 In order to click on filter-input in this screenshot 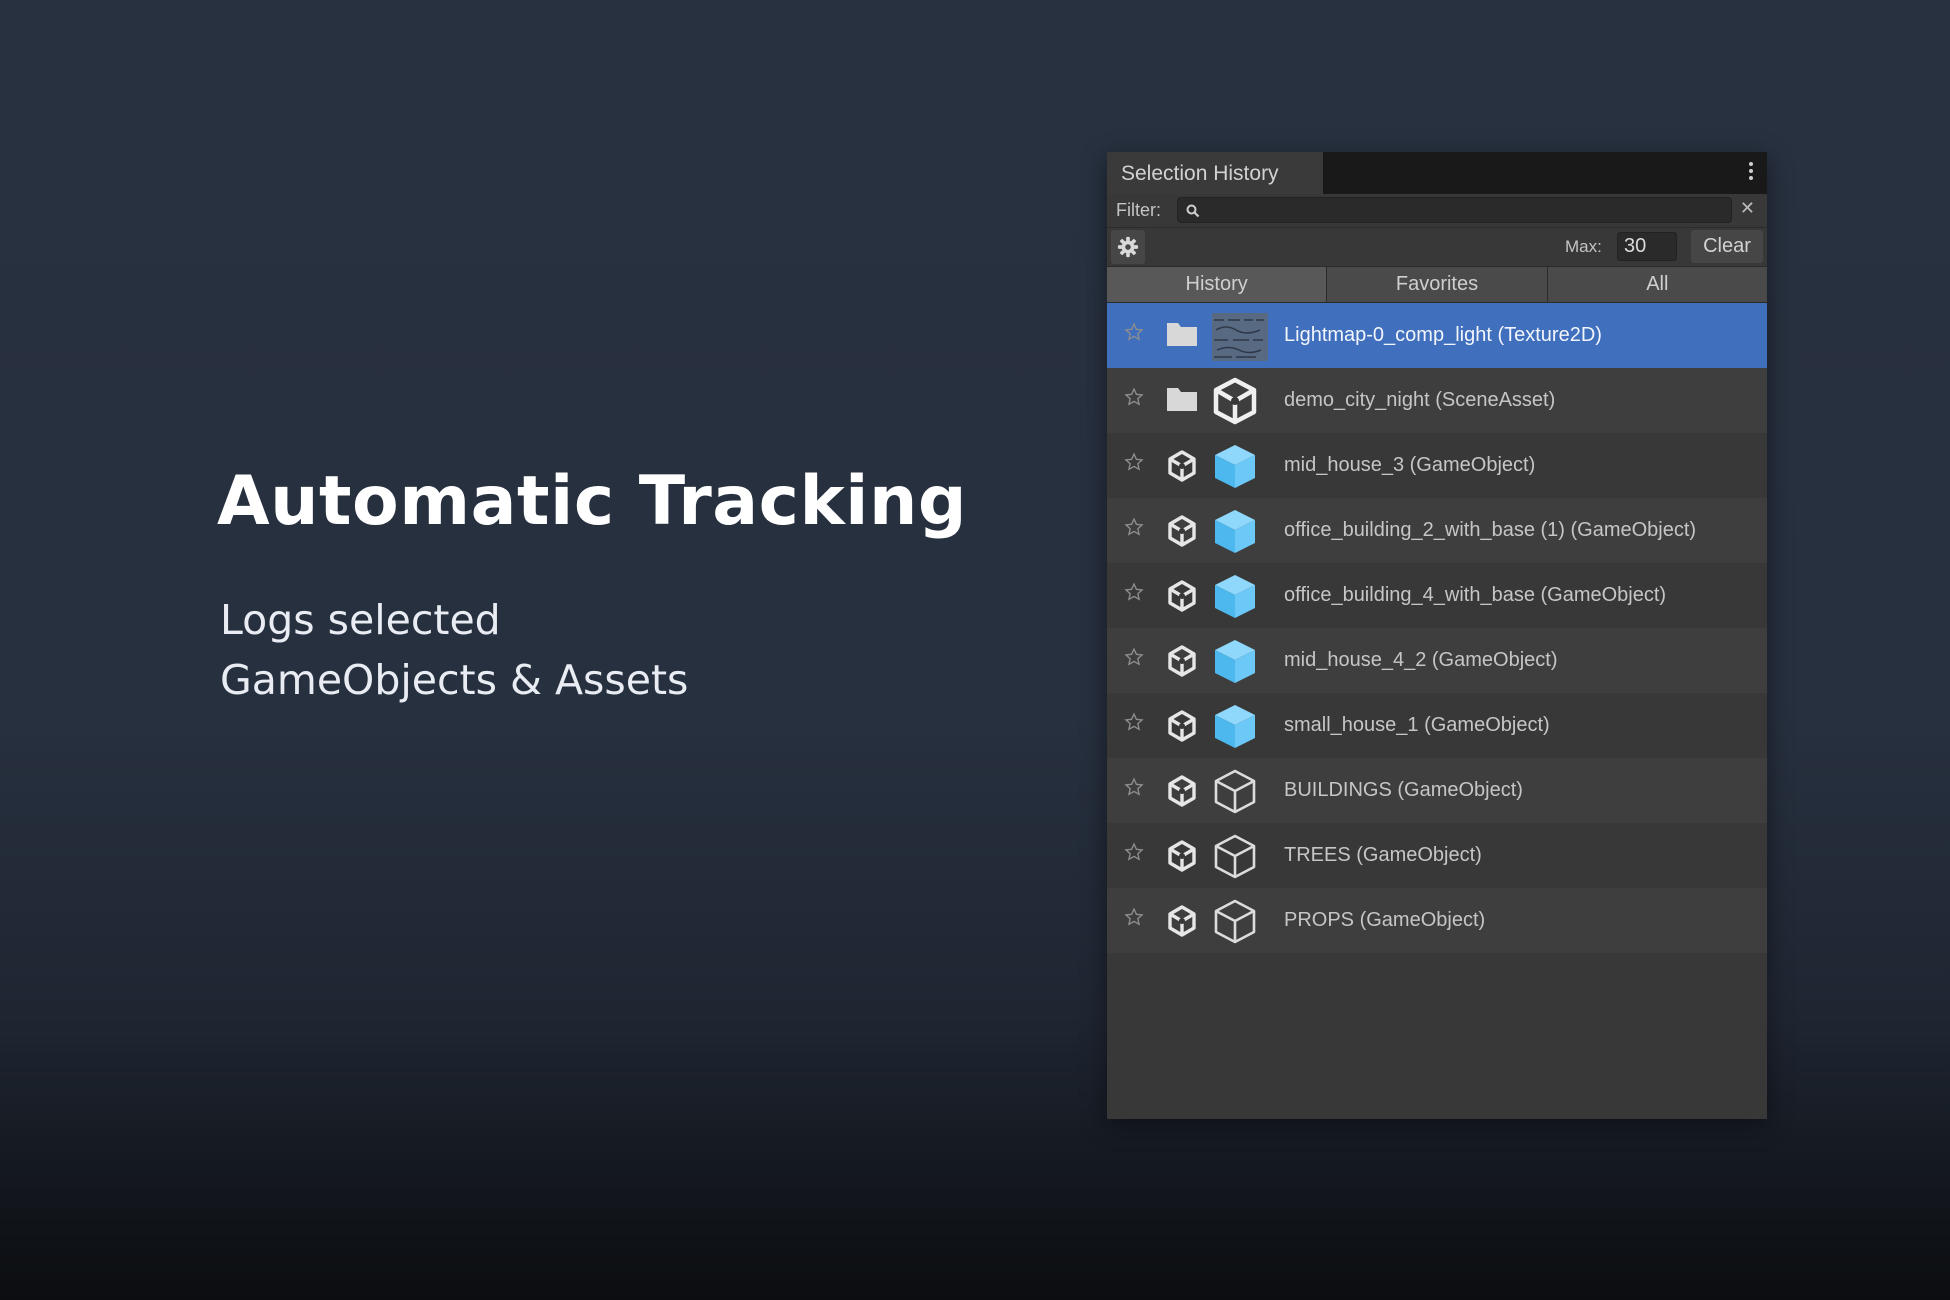, I will do `click(1454, 210)`.